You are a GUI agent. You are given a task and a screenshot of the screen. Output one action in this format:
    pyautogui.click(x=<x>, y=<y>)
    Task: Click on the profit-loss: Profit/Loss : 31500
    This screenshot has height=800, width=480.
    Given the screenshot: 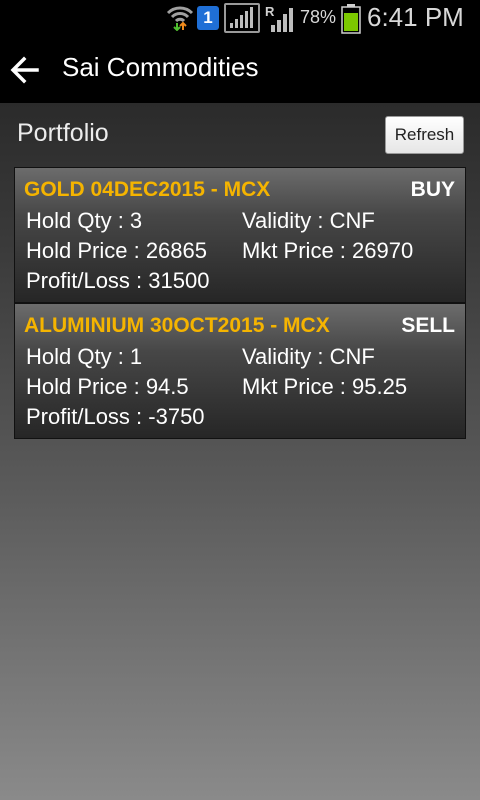 What is the action you would take?
    pyautogui.click(x=118, y=280)
    